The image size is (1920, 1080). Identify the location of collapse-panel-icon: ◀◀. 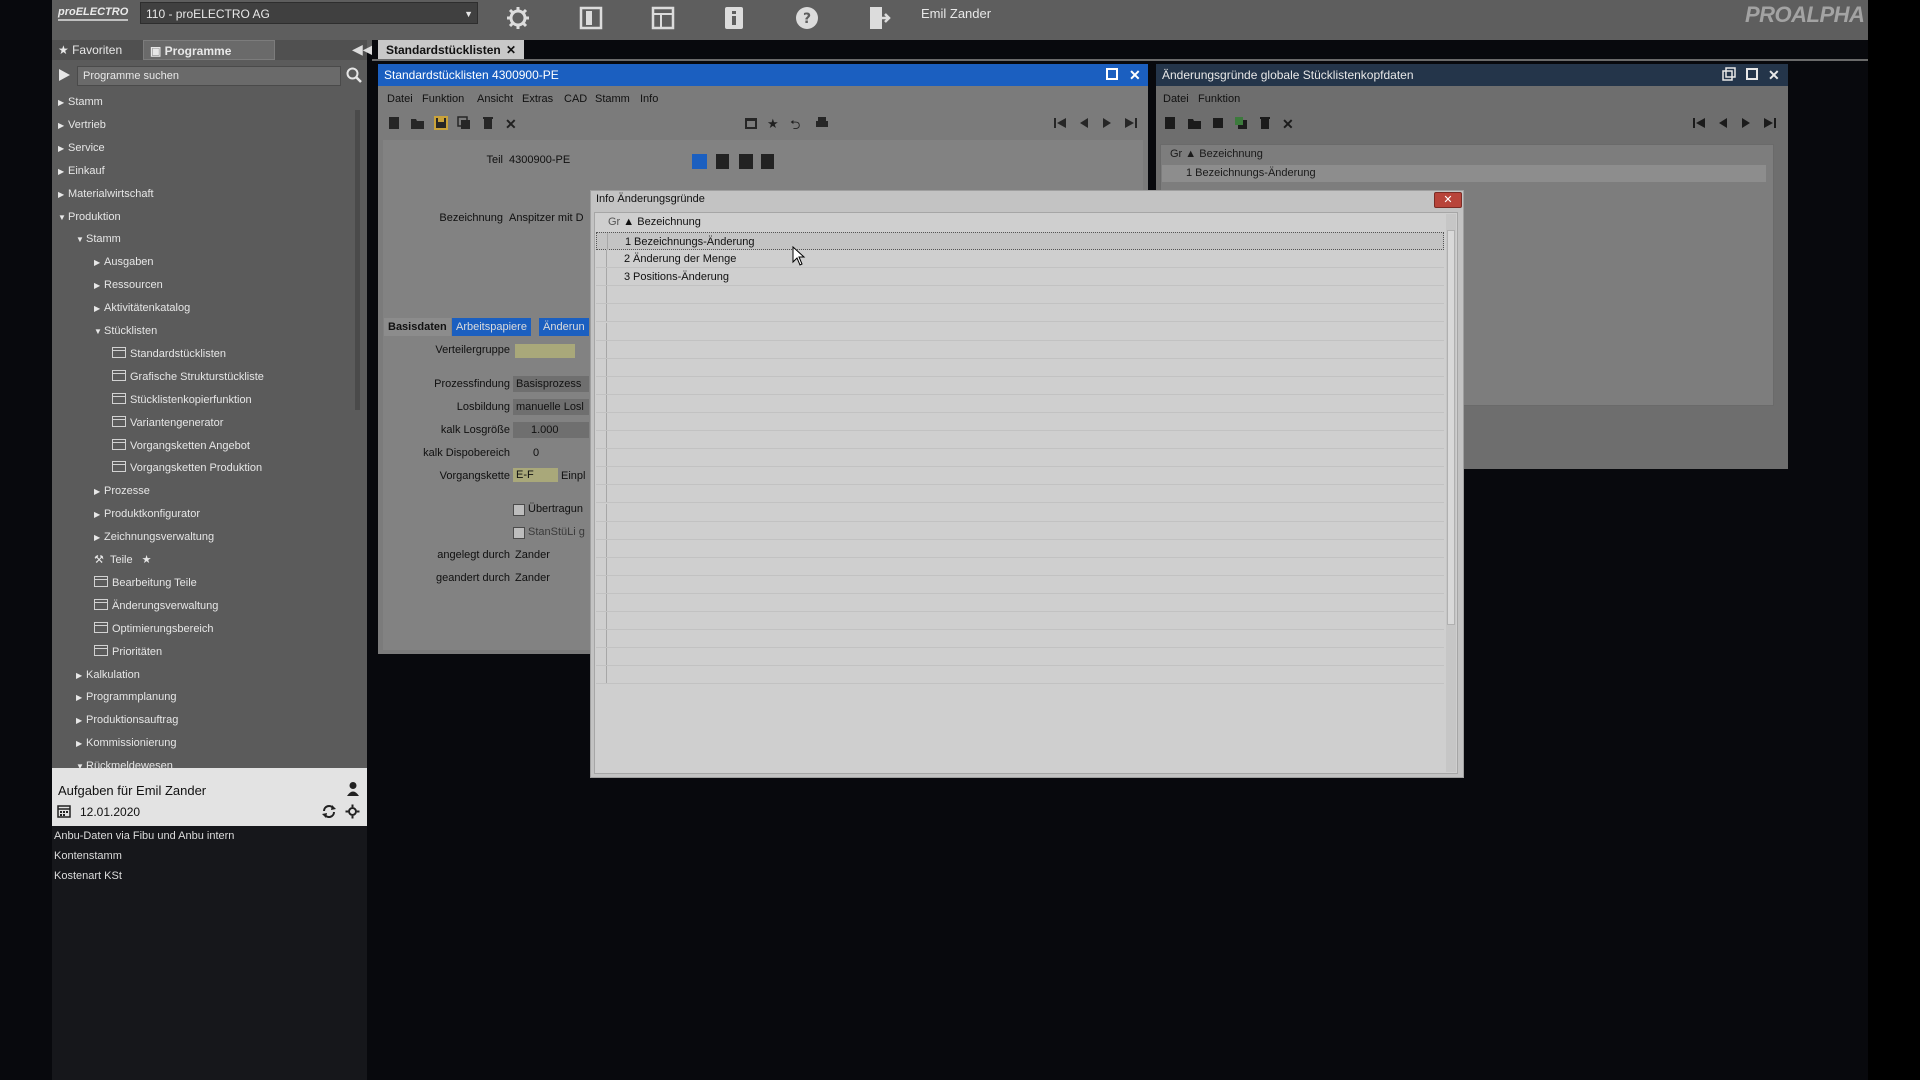
(363, 49).